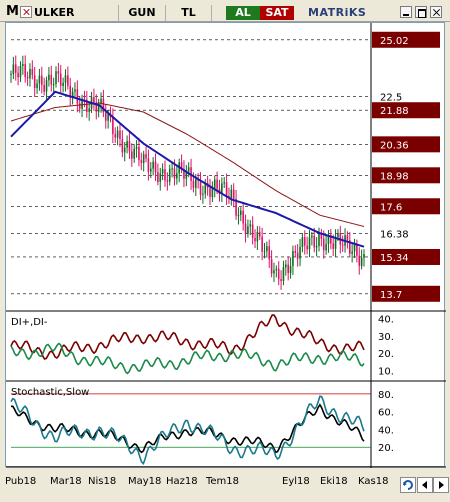 The image size is (450, 502). Describe the element at coordinates (13, 12) in the screenshot. I see `symbol-prefix: M` at that location.